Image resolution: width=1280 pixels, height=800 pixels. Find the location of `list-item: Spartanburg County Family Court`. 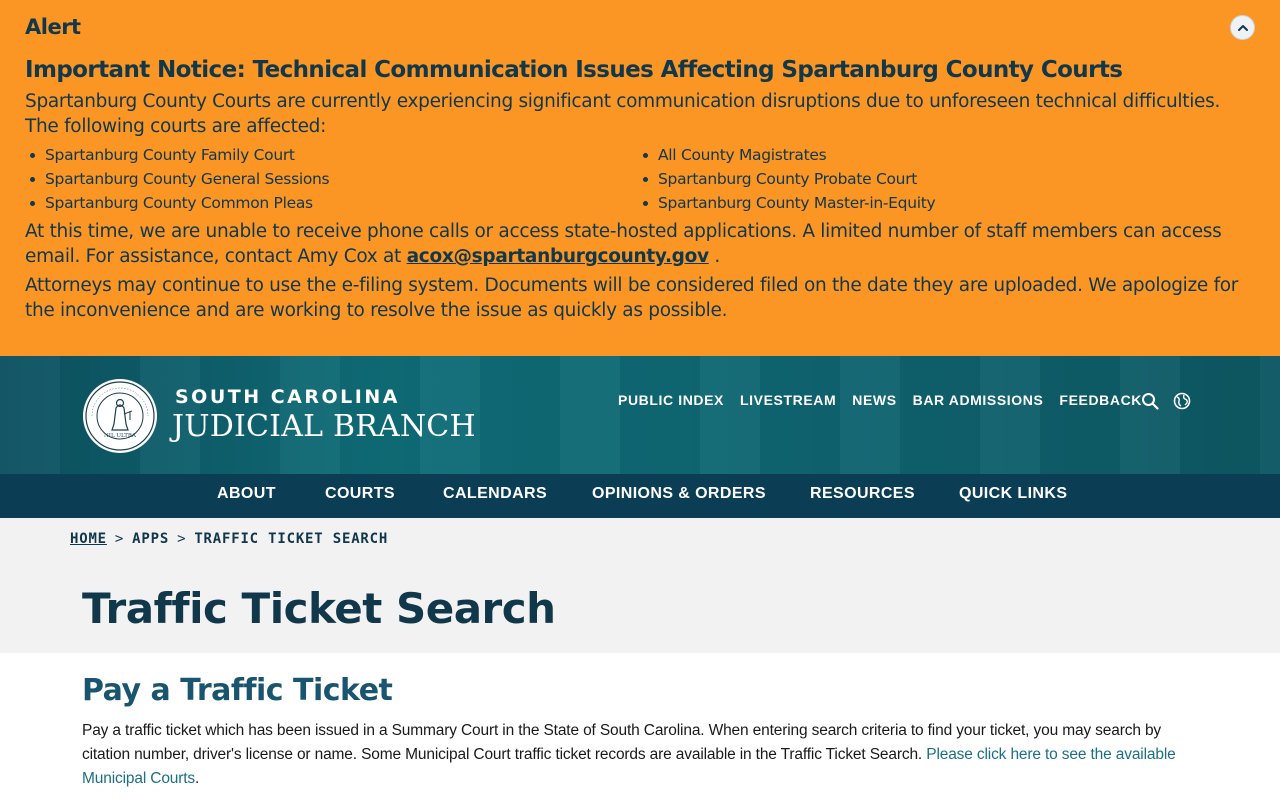

list-item: Spartanburg County Family Court is located at coordinates (177, 155).